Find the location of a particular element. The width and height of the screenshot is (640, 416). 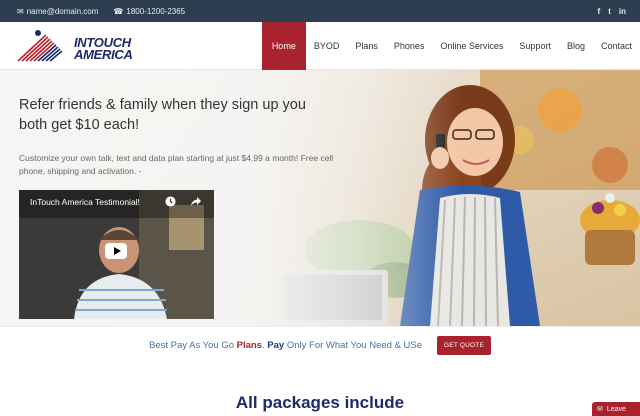

social-links: f t in is located at coordinates (612, 11).